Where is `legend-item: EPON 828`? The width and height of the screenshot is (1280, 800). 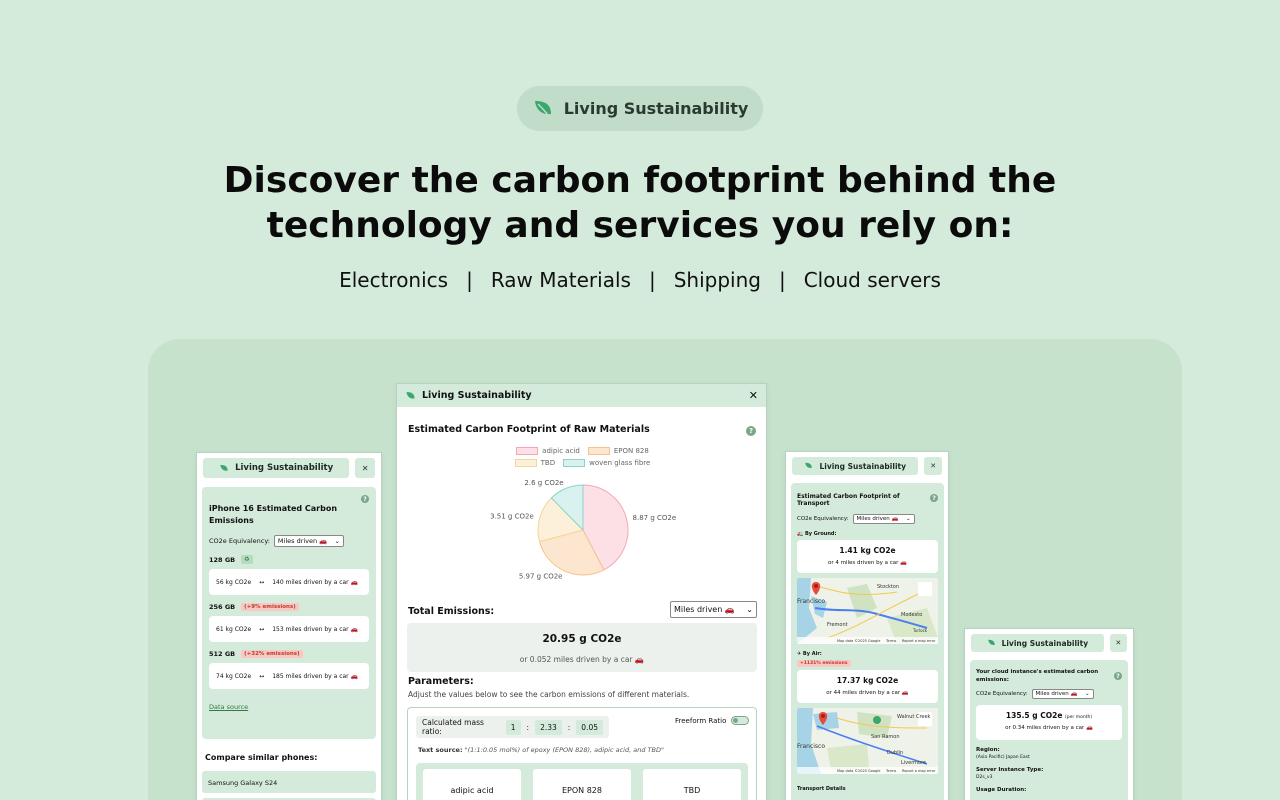 legend-item: EPON 828 is located at coordinates (618, 451).